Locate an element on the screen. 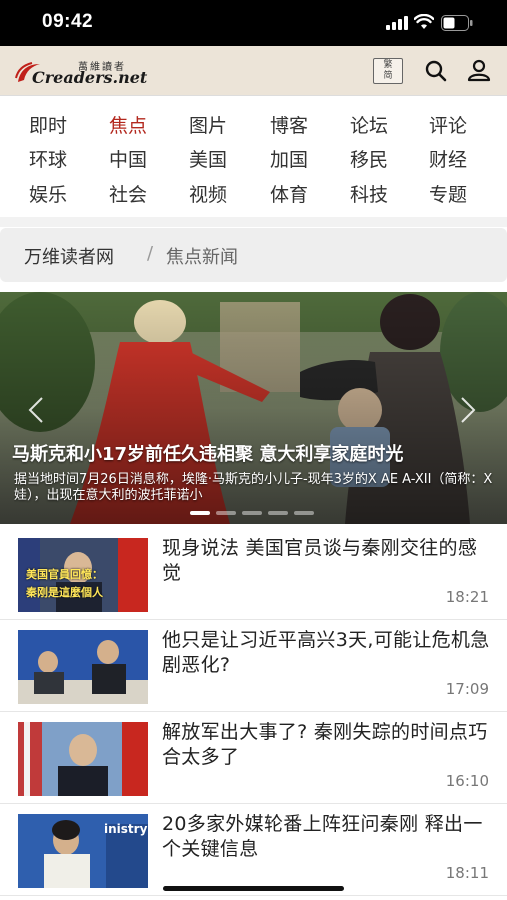 The height and width of the screenshot is (900, 507). category-tab: 焦点 is located at coordinates (128, 124).